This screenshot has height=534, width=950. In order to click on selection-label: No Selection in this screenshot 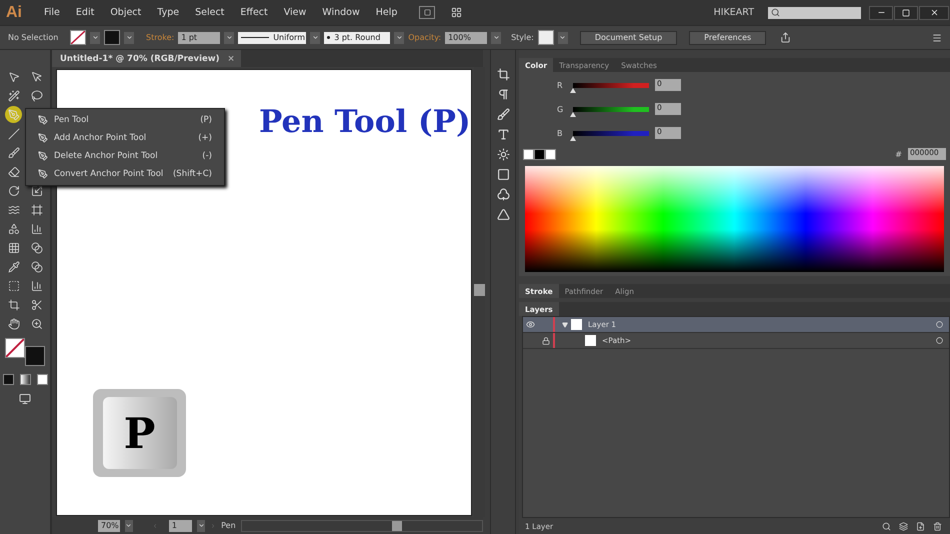, I will do `click(34, 37)`.